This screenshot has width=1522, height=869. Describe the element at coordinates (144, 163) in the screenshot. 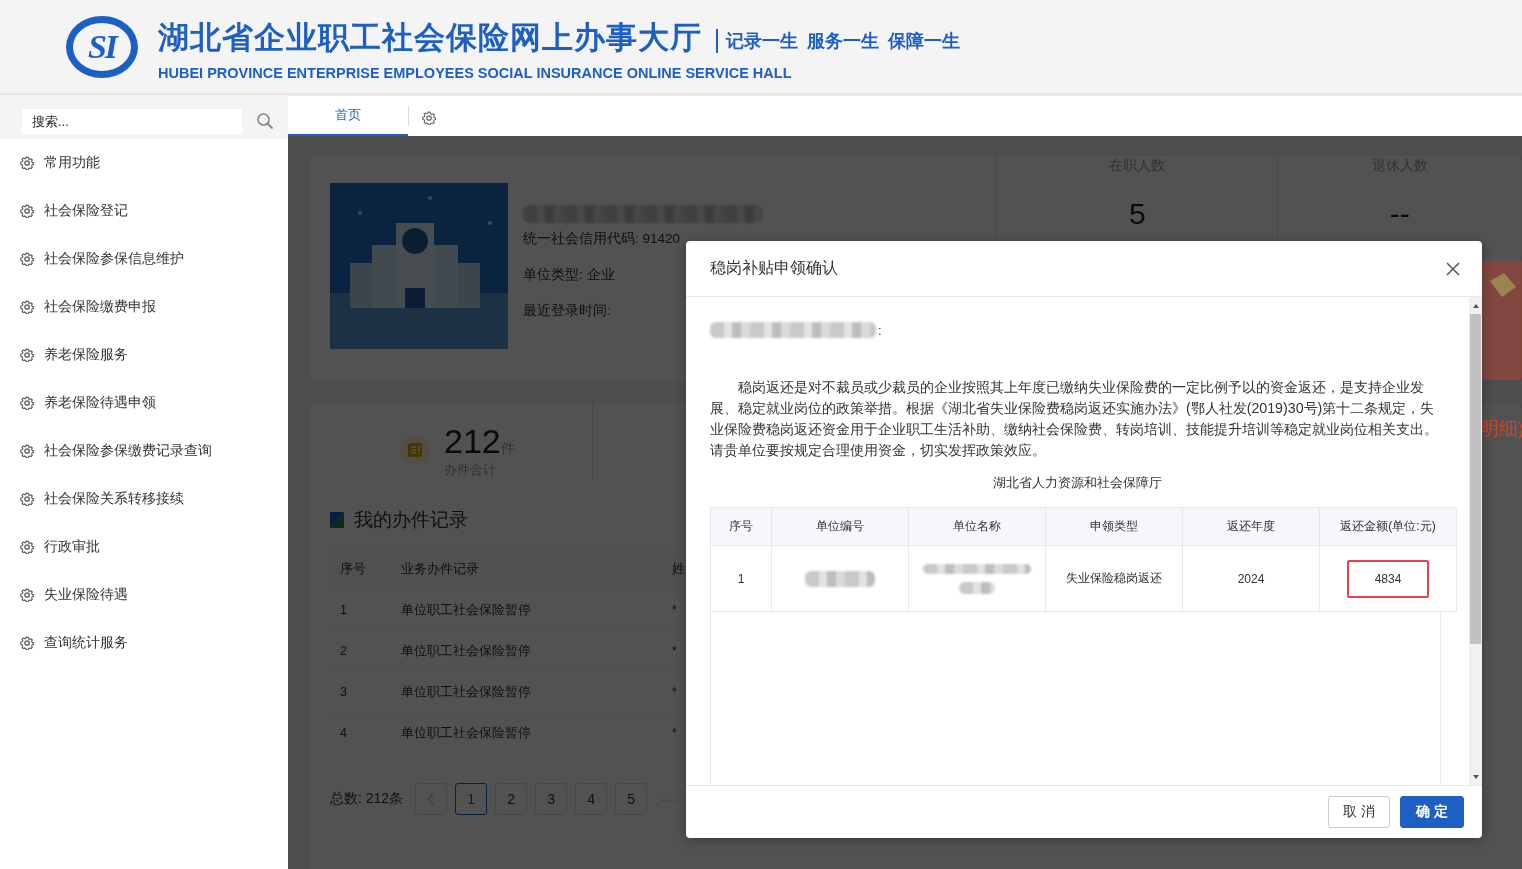

I see `sidebar-item: 常用功能` at that location.